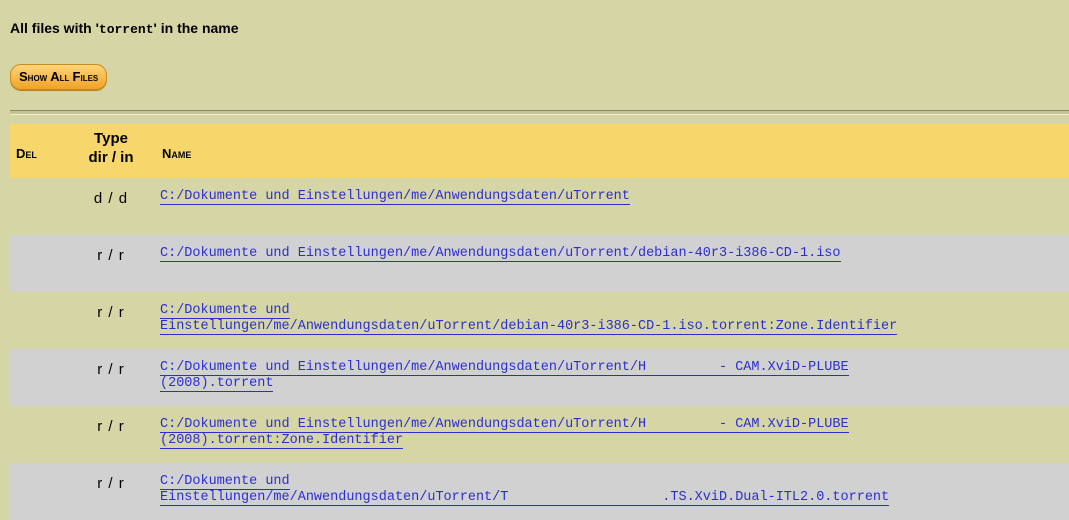 The width and height of the screenshot is (1069, 520). What do you see at coordinates (111, 138) in the screenshot?
I see `column-header-type-line1: Type` at bounding box center [111, 138].